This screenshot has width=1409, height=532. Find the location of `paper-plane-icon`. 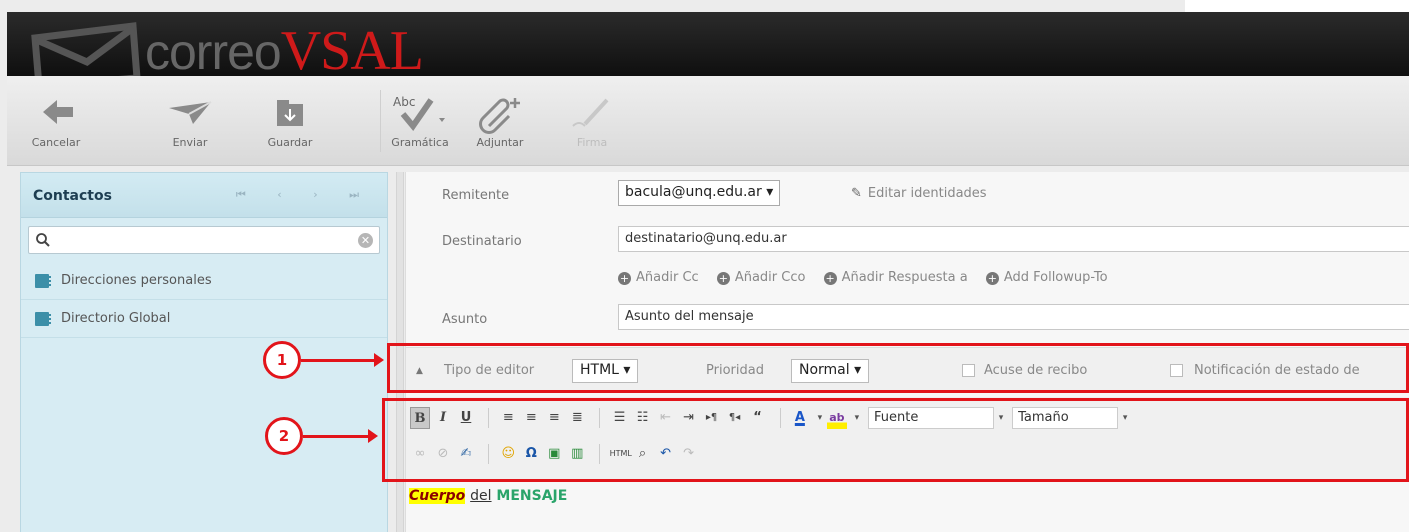

paper-plane-icon is located at coordinates (190, 112).